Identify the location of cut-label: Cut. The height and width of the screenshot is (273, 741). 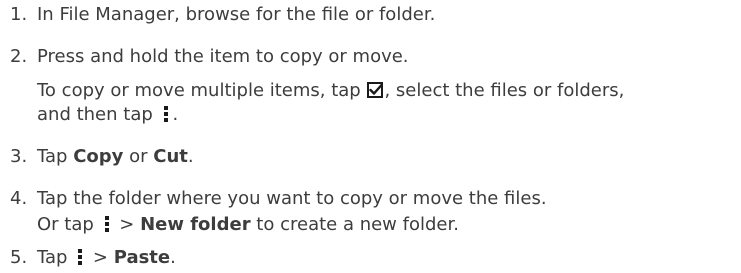
(170, 156).